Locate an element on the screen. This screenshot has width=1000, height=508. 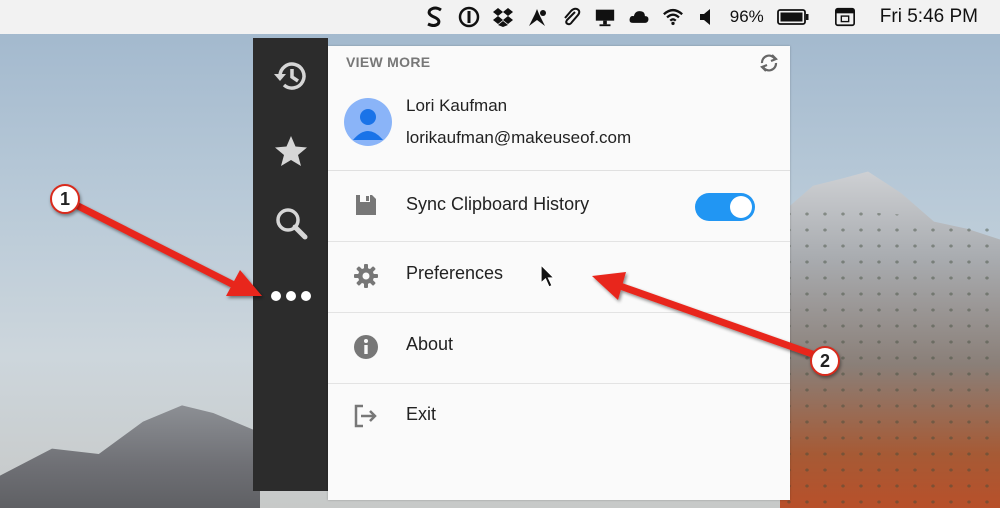
account-name: Lori Kaufman is located at coordinates (457, 105).